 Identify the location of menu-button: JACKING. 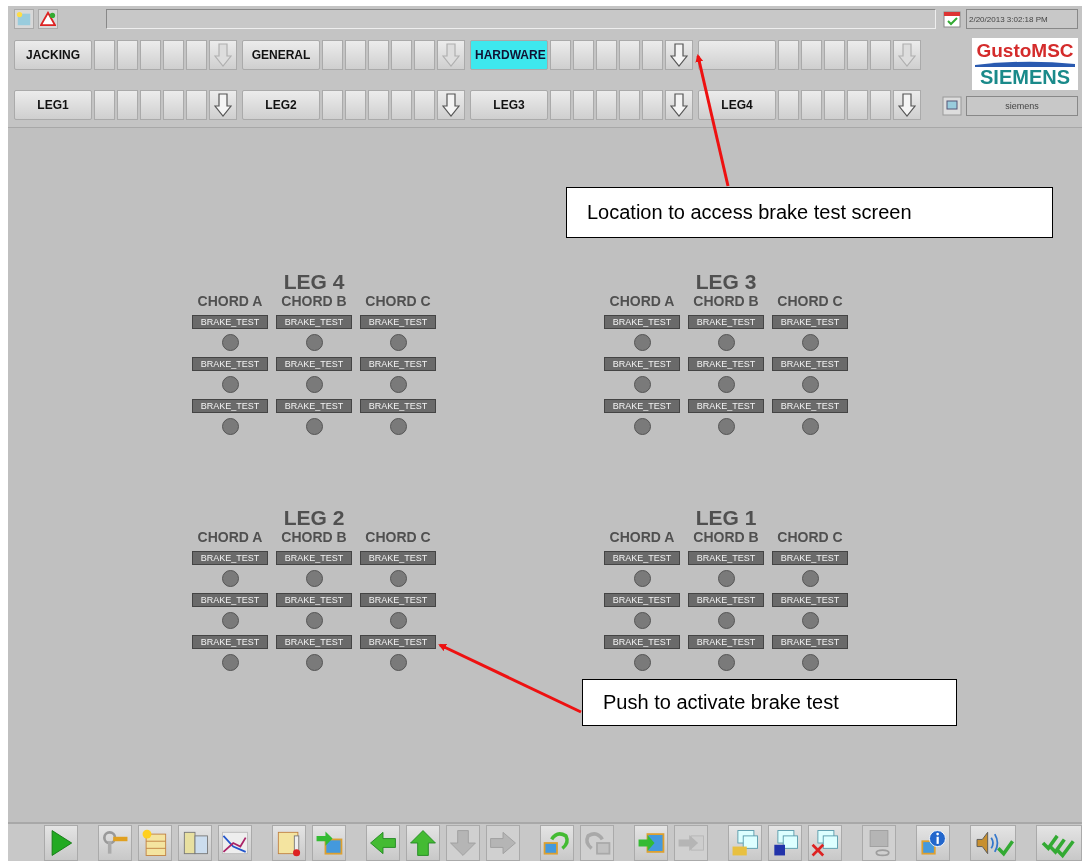
(53, 55).